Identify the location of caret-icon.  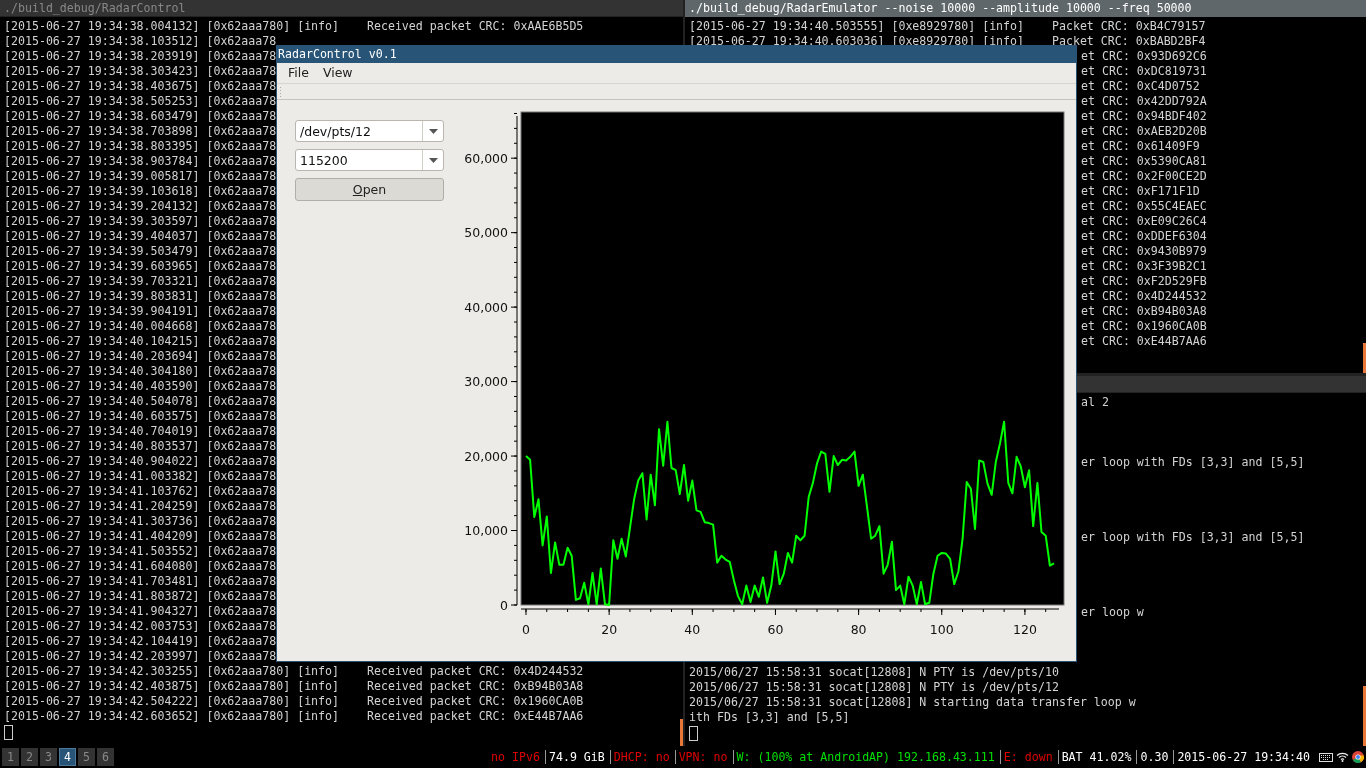
(433, 160).